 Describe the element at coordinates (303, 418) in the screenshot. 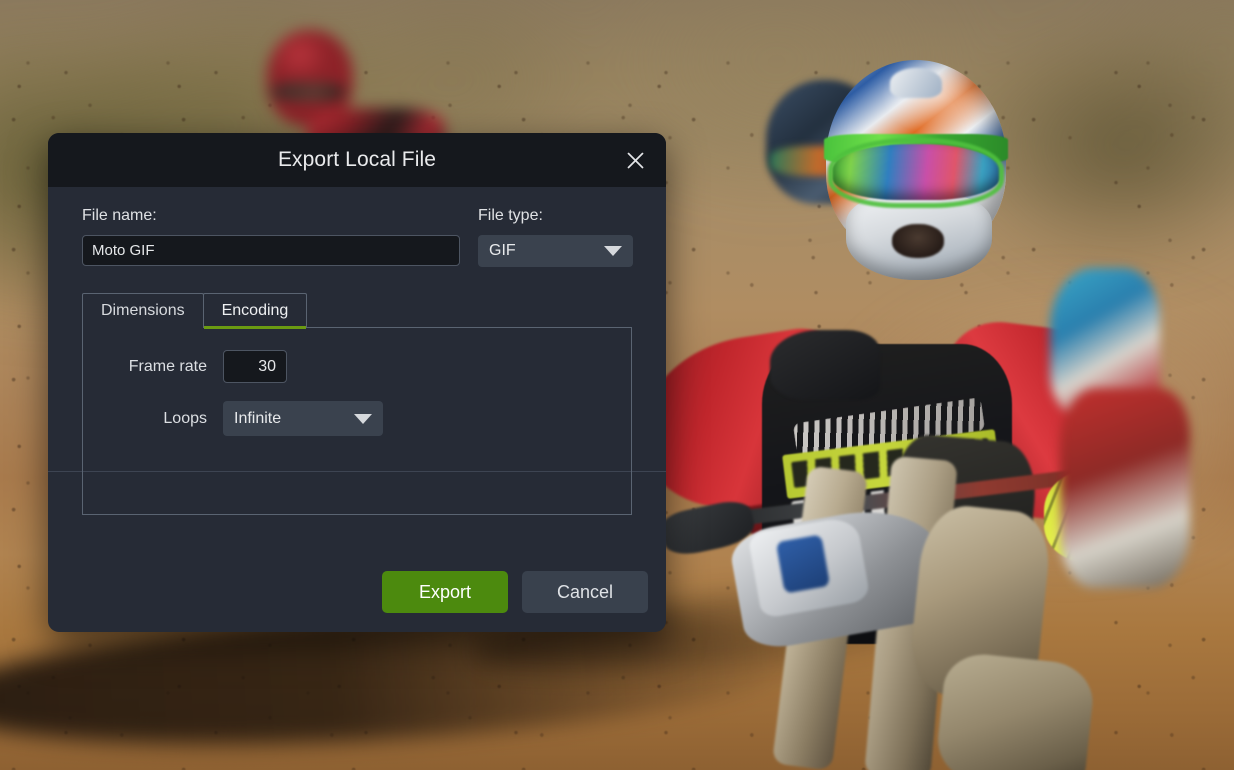

I see `loops-select: Infinite` at that location.